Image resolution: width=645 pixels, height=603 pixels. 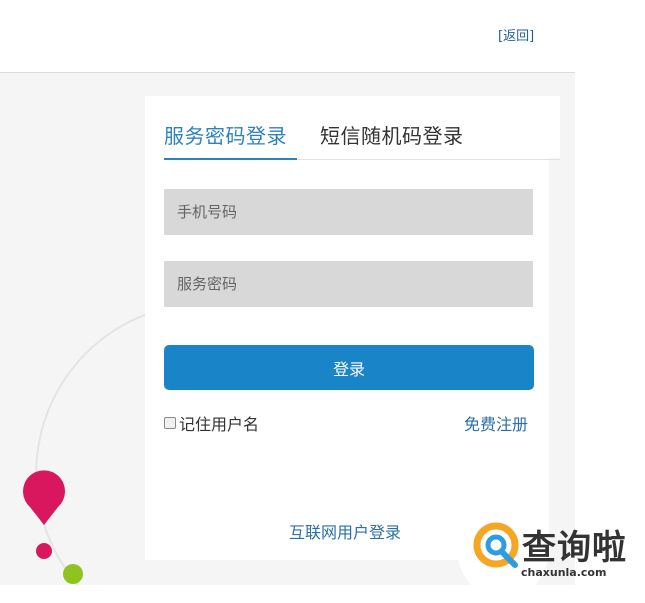 What do you see at coordinates (564, 572) in the screenshot?
I see `watermark-domain: chaxunla.com` at bounding box center [564, 572].